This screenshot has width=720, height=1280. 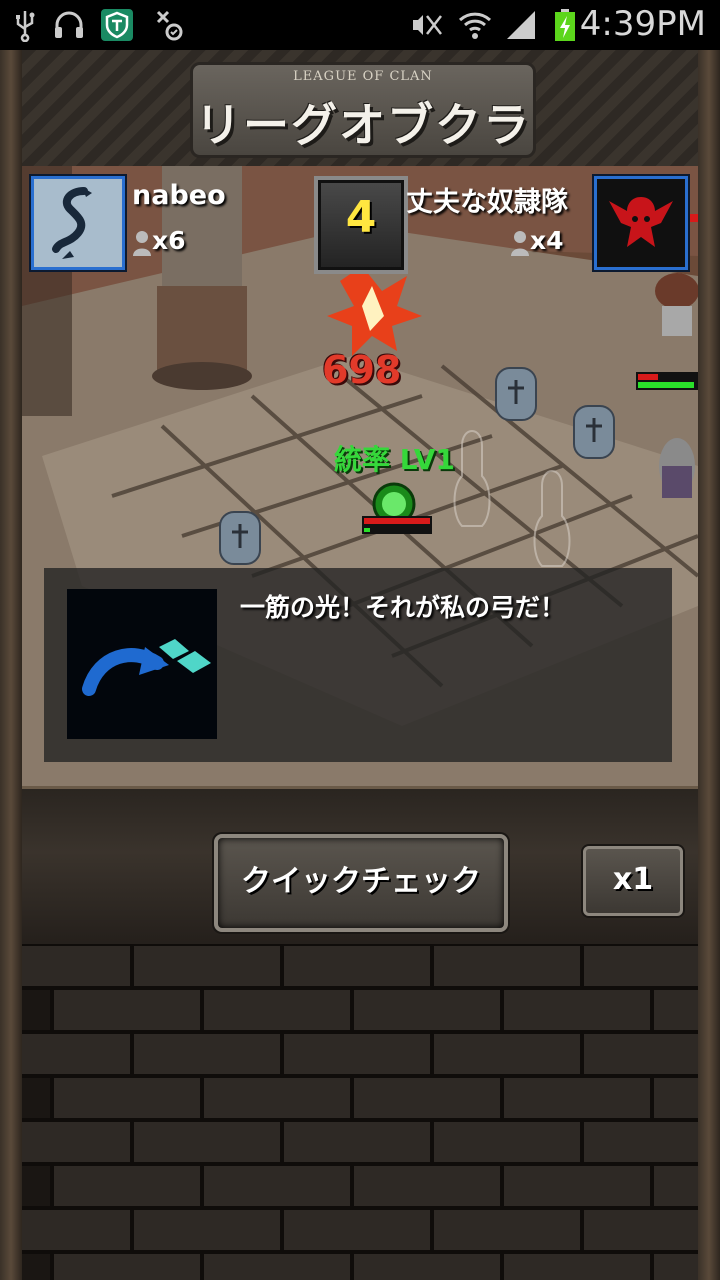 What do you see at coordinates (142, 243) in the screenshot?
I see `unit-count-icon` at bounding box center [142, 243].